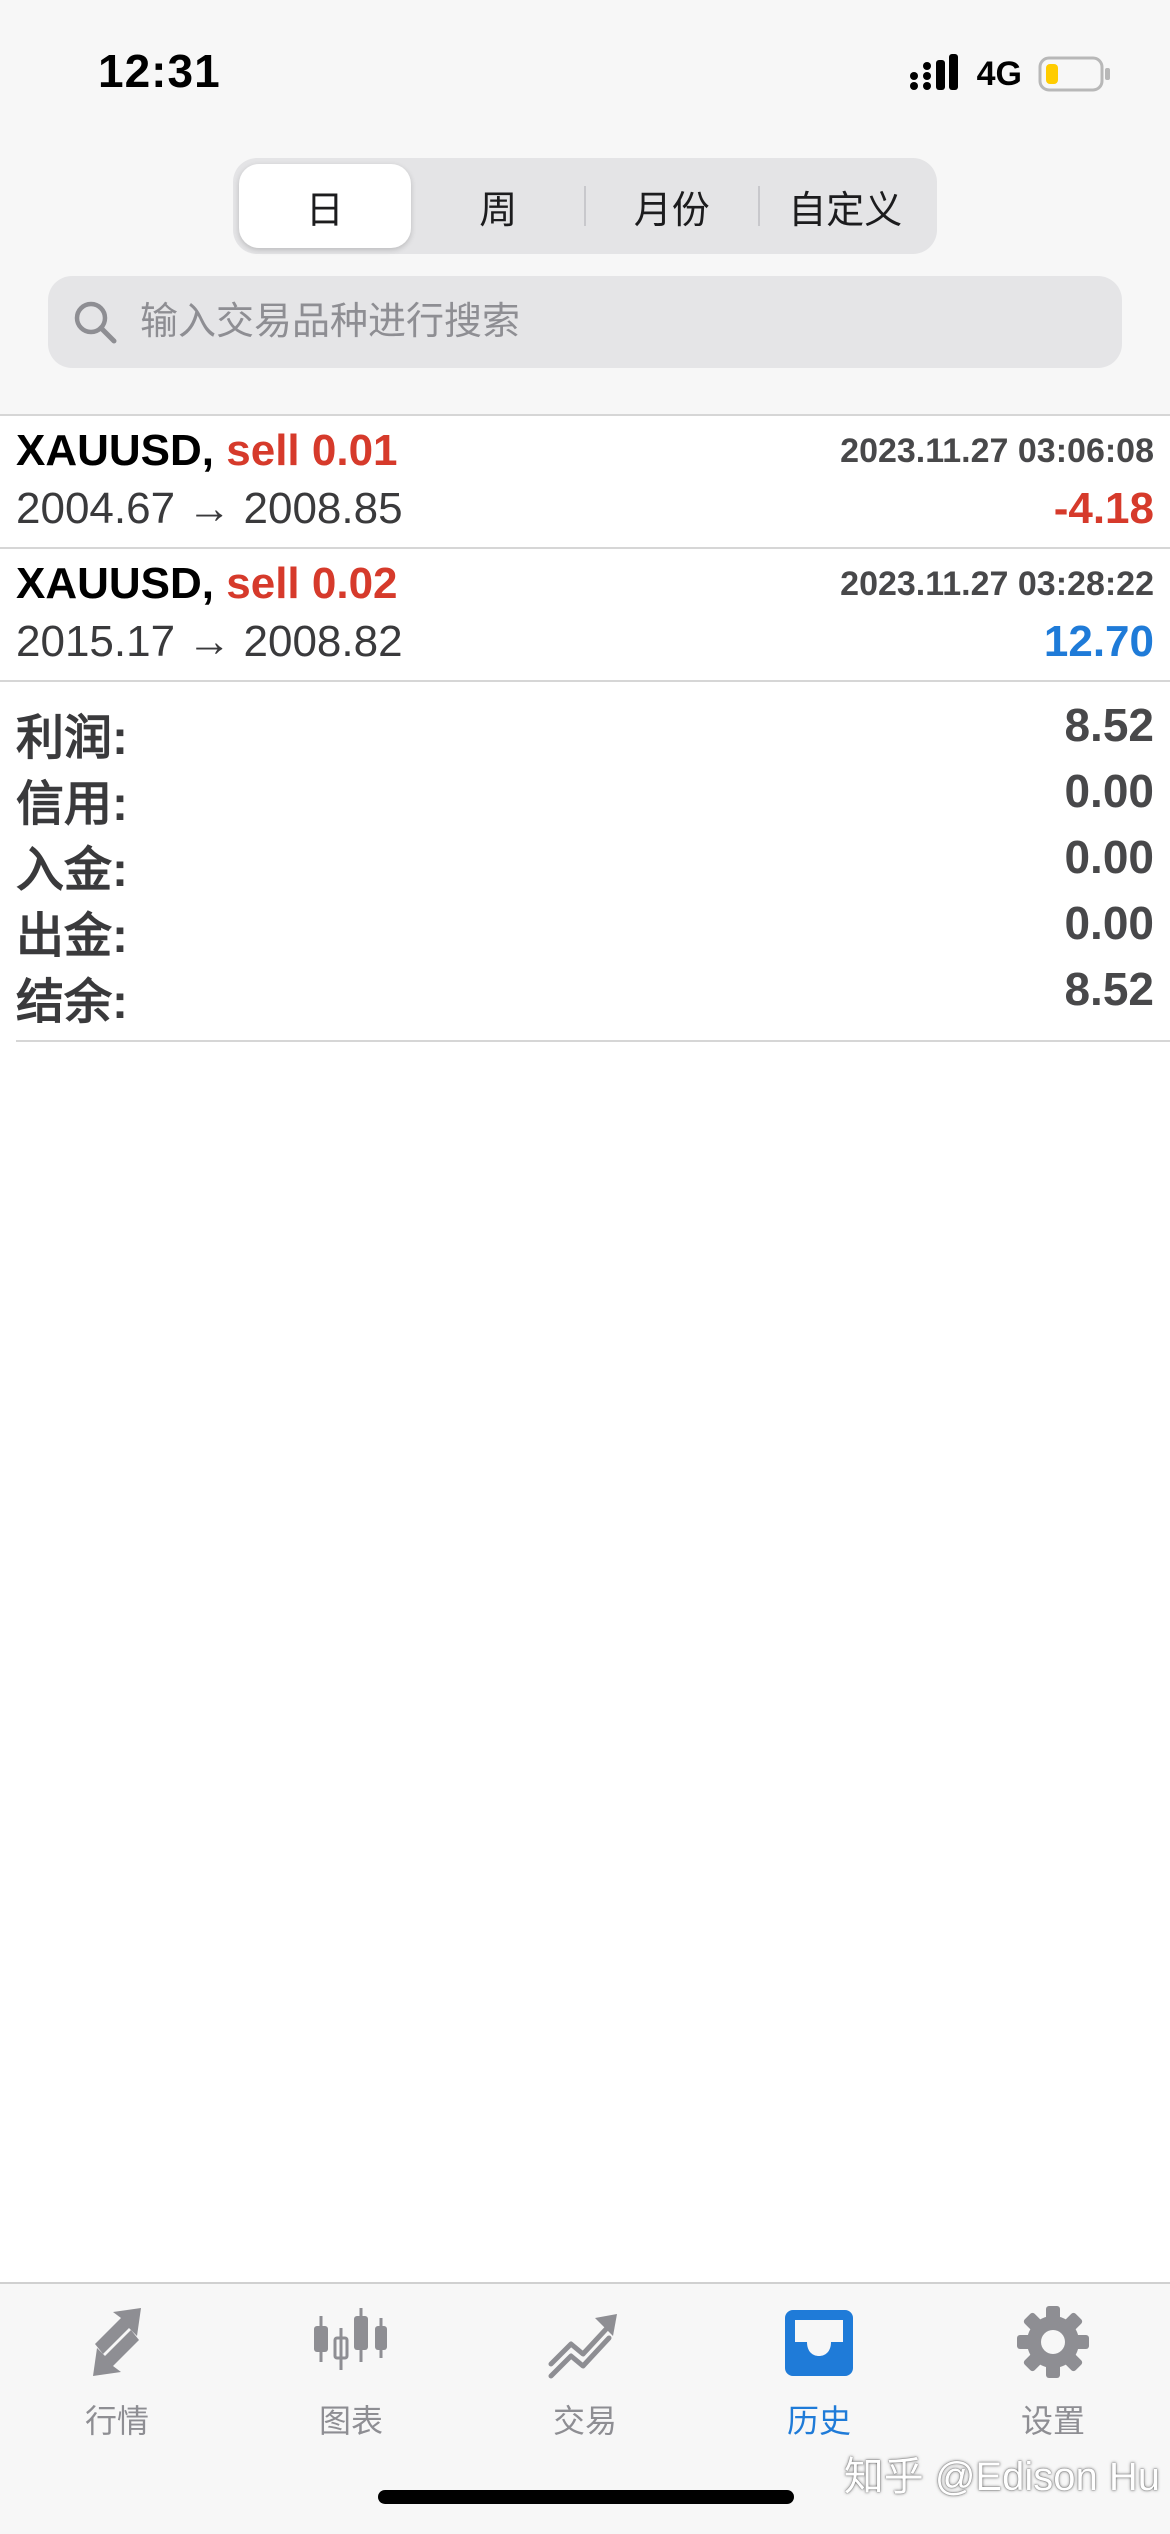 This screenshot has width=1170, height=2534. What do you see at coordinates (818, 2421) in the screenshot?
I see `tab-label: 历史` at bounding box center [818, 2421].